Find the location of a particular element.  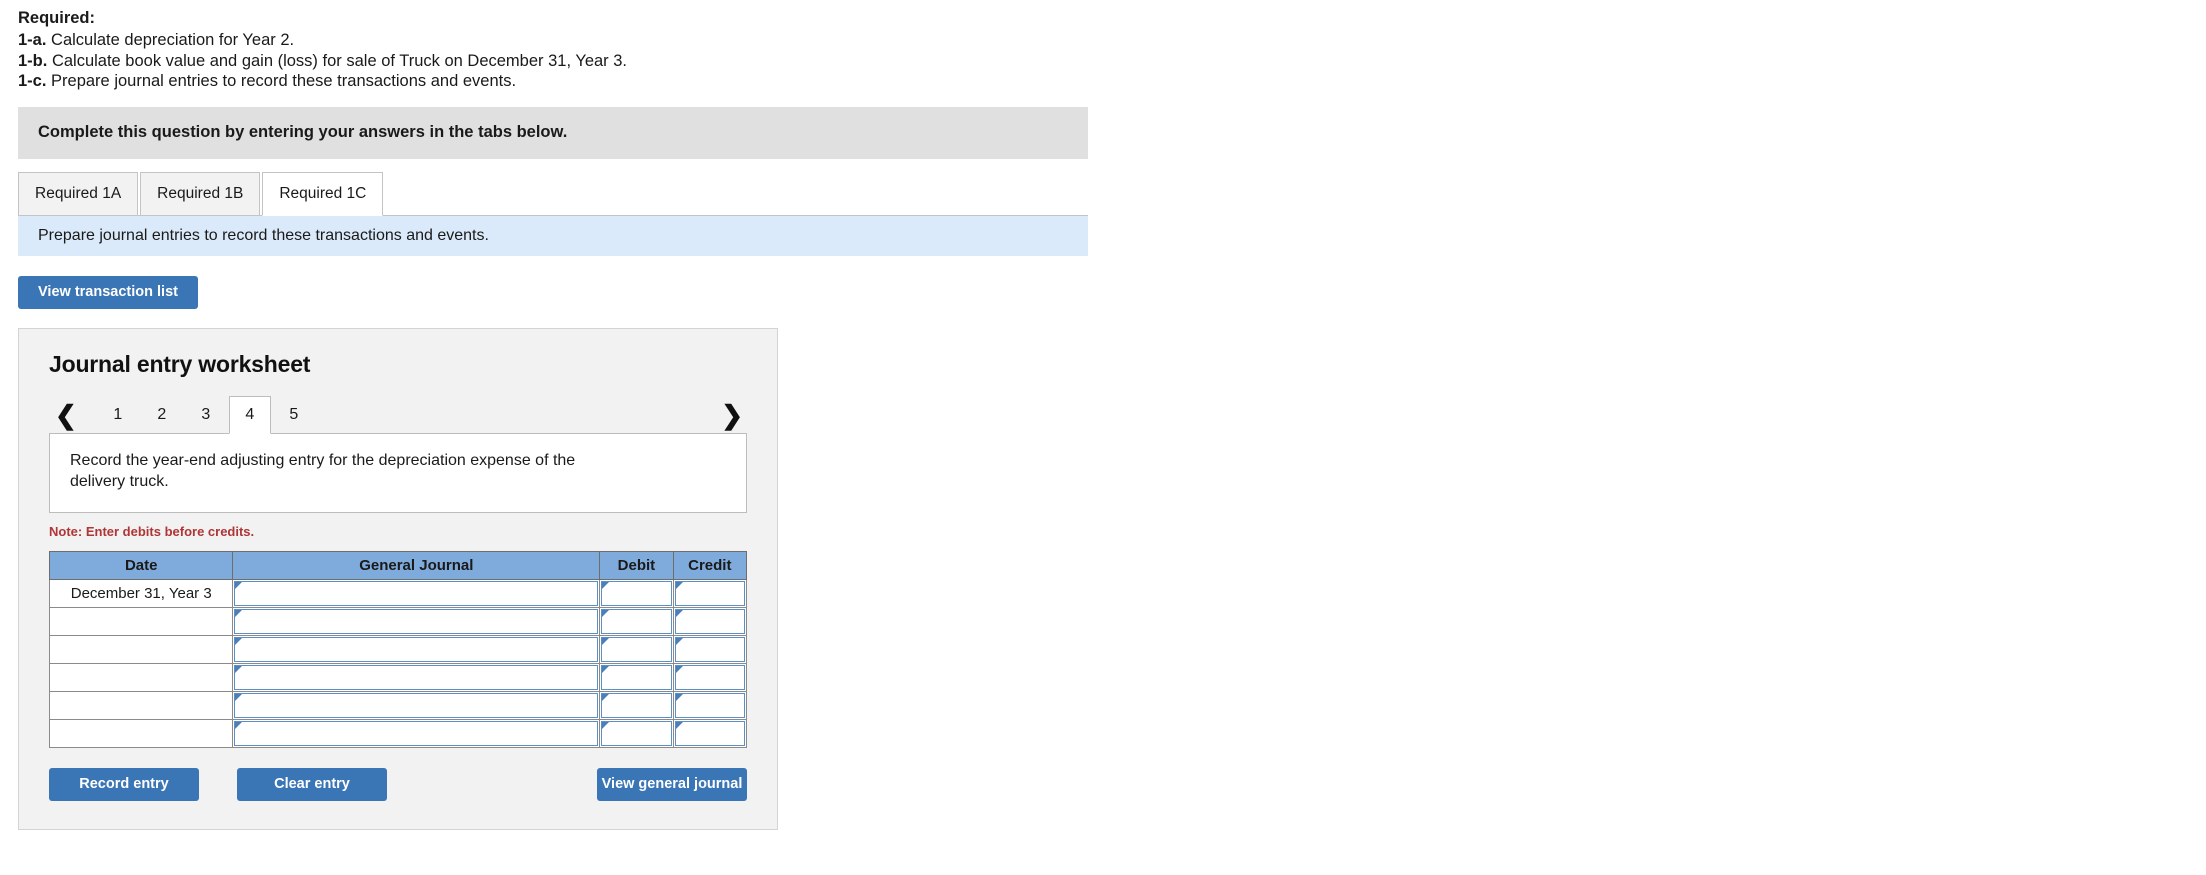

worksheet-page-4-label: 4 is located at coordinates (250, 414).